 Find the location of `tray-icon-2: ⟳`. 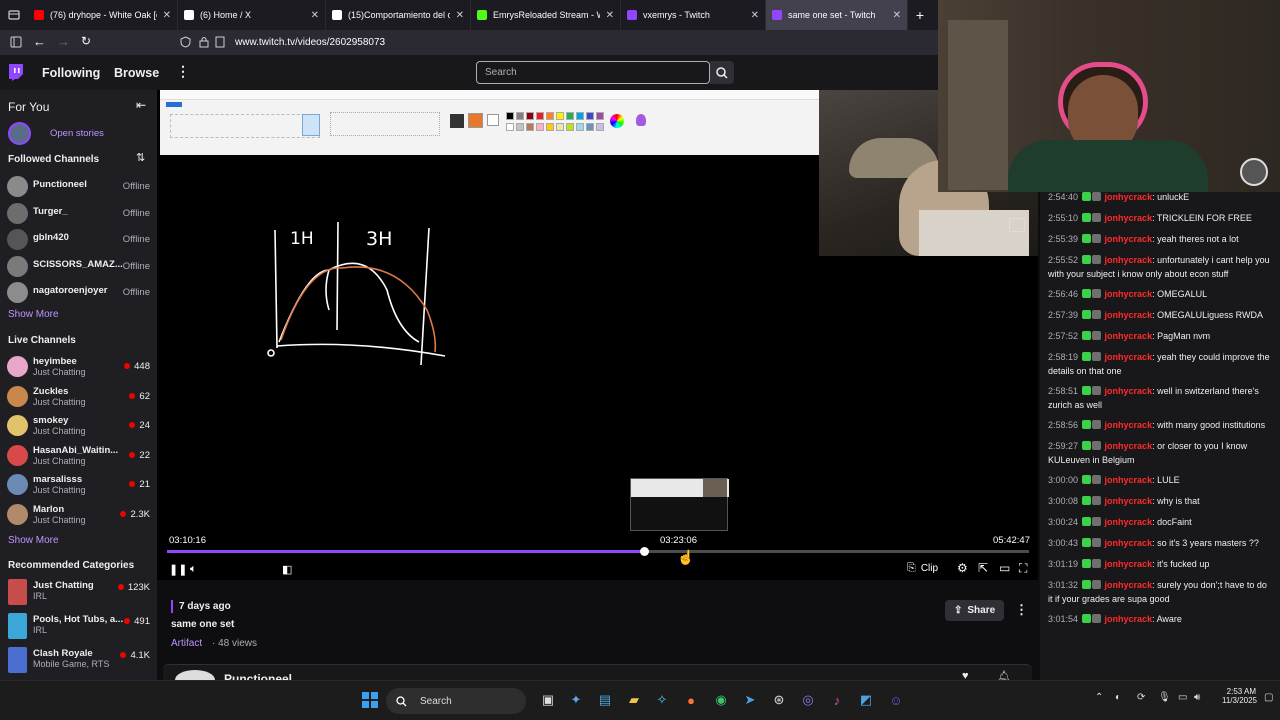

tray-icon-2: ⟳ is located at coordinates (1141, 697).